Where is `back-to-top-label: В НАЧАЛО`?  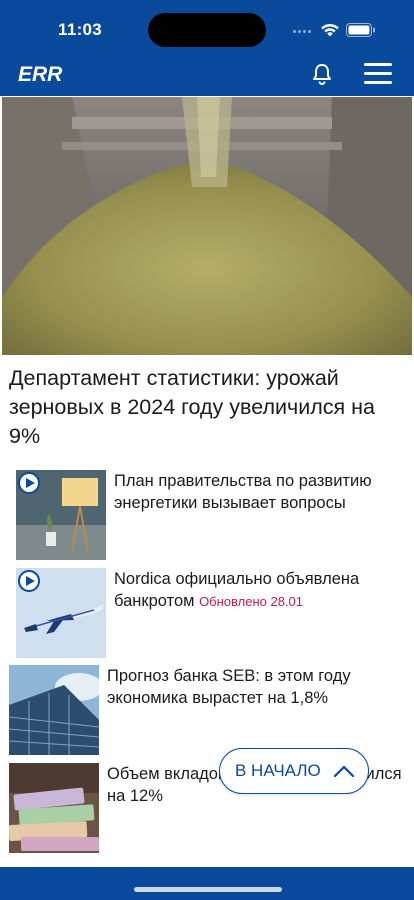 back-to-top-label: В НАЧАЛО is located at coordinates (278, 770).